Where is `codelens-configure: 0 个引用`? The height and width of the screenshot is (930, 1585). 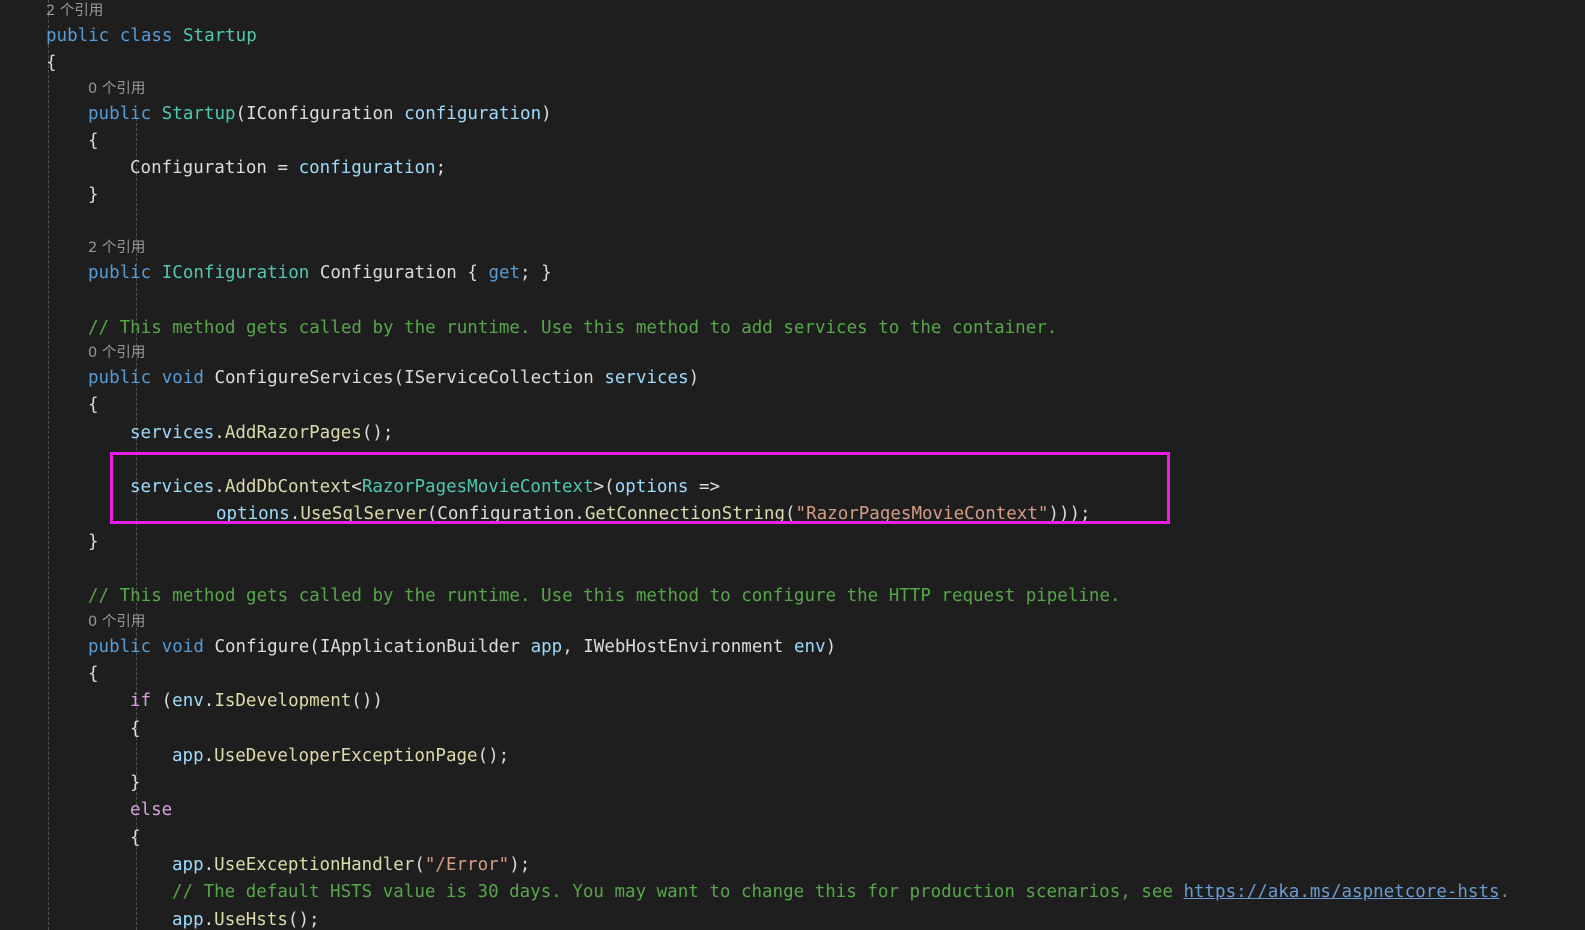 codelens-configure: 0 个引用 is located at coordinates (792, 622).